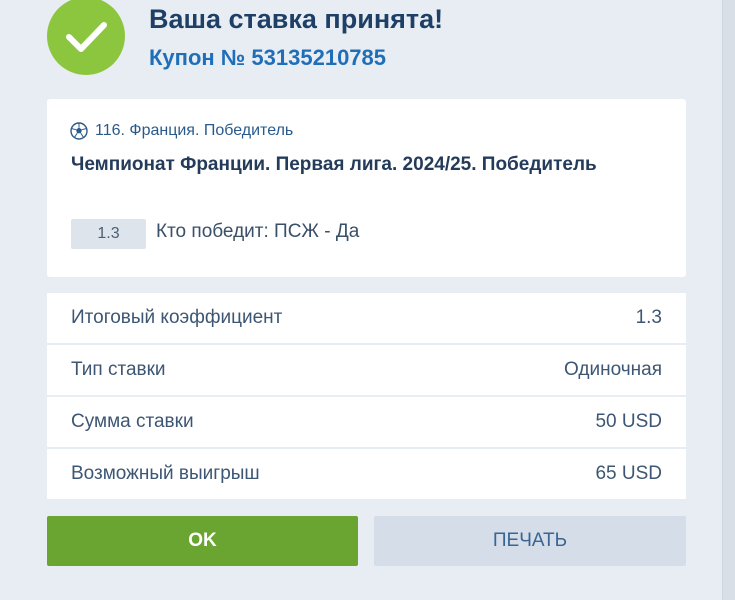  I want to click on success-check-icon, so click(86, 37).